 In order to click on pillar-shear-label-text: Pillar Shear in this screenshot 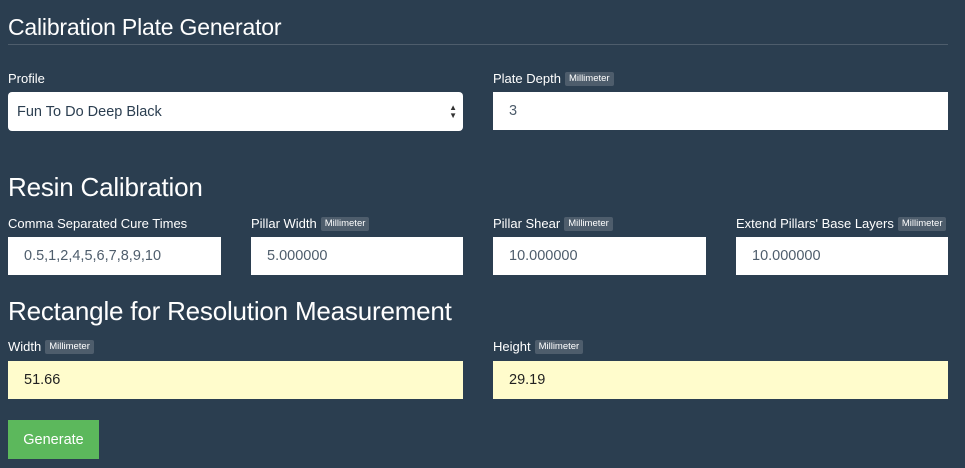, I will do `click(527, 223)`.